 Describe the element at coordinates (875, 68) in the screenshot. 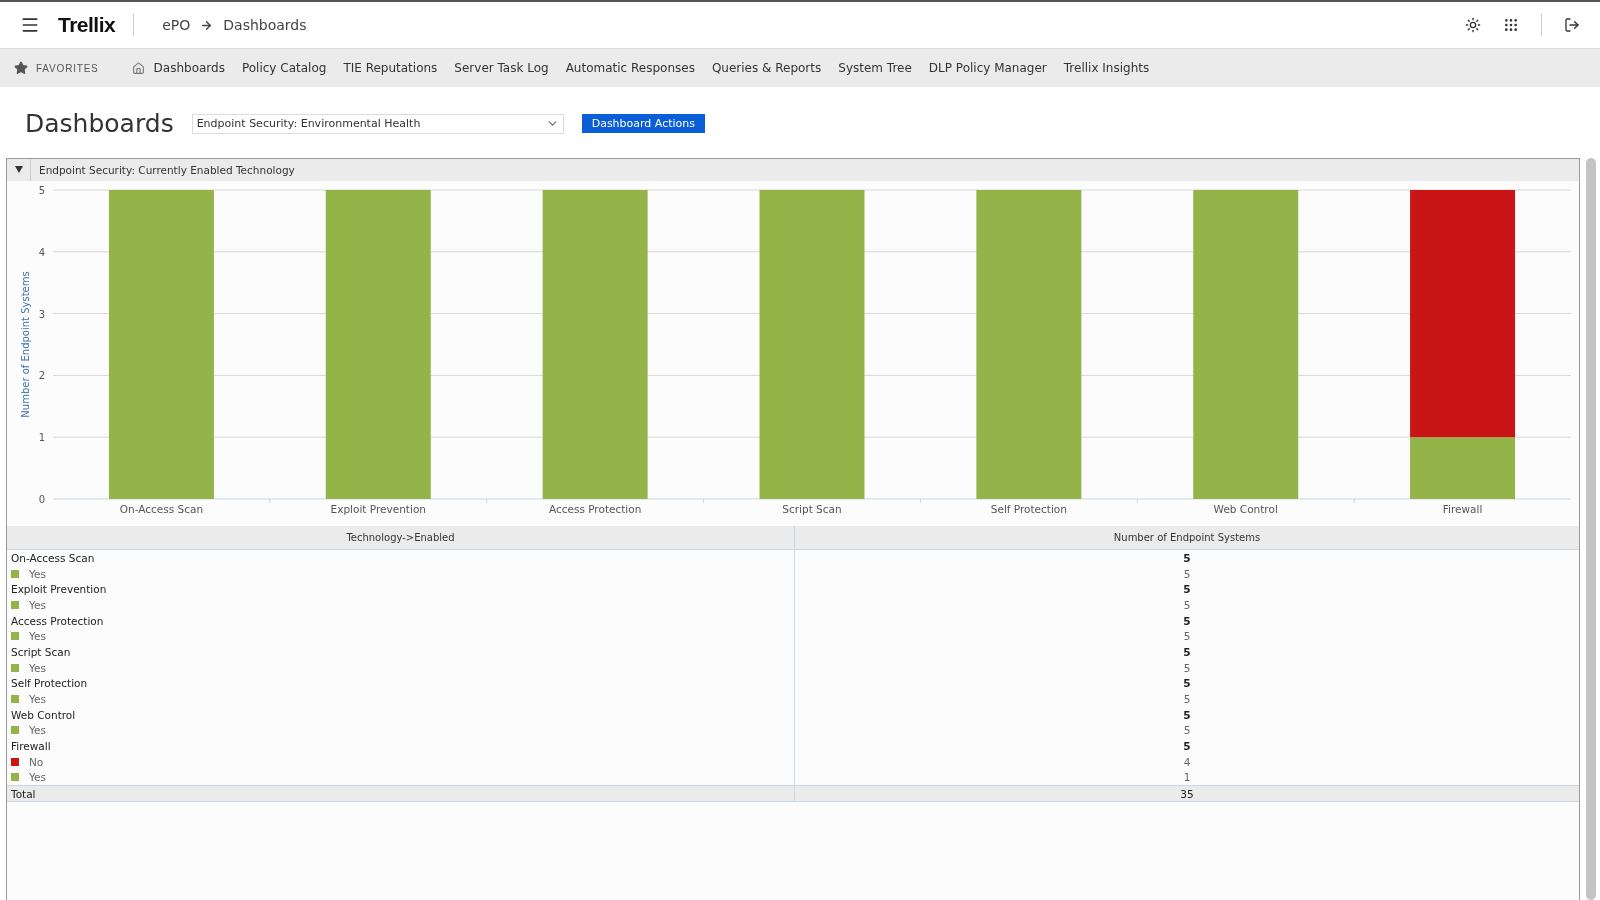

I see `nav-link: System Tree` at that location.